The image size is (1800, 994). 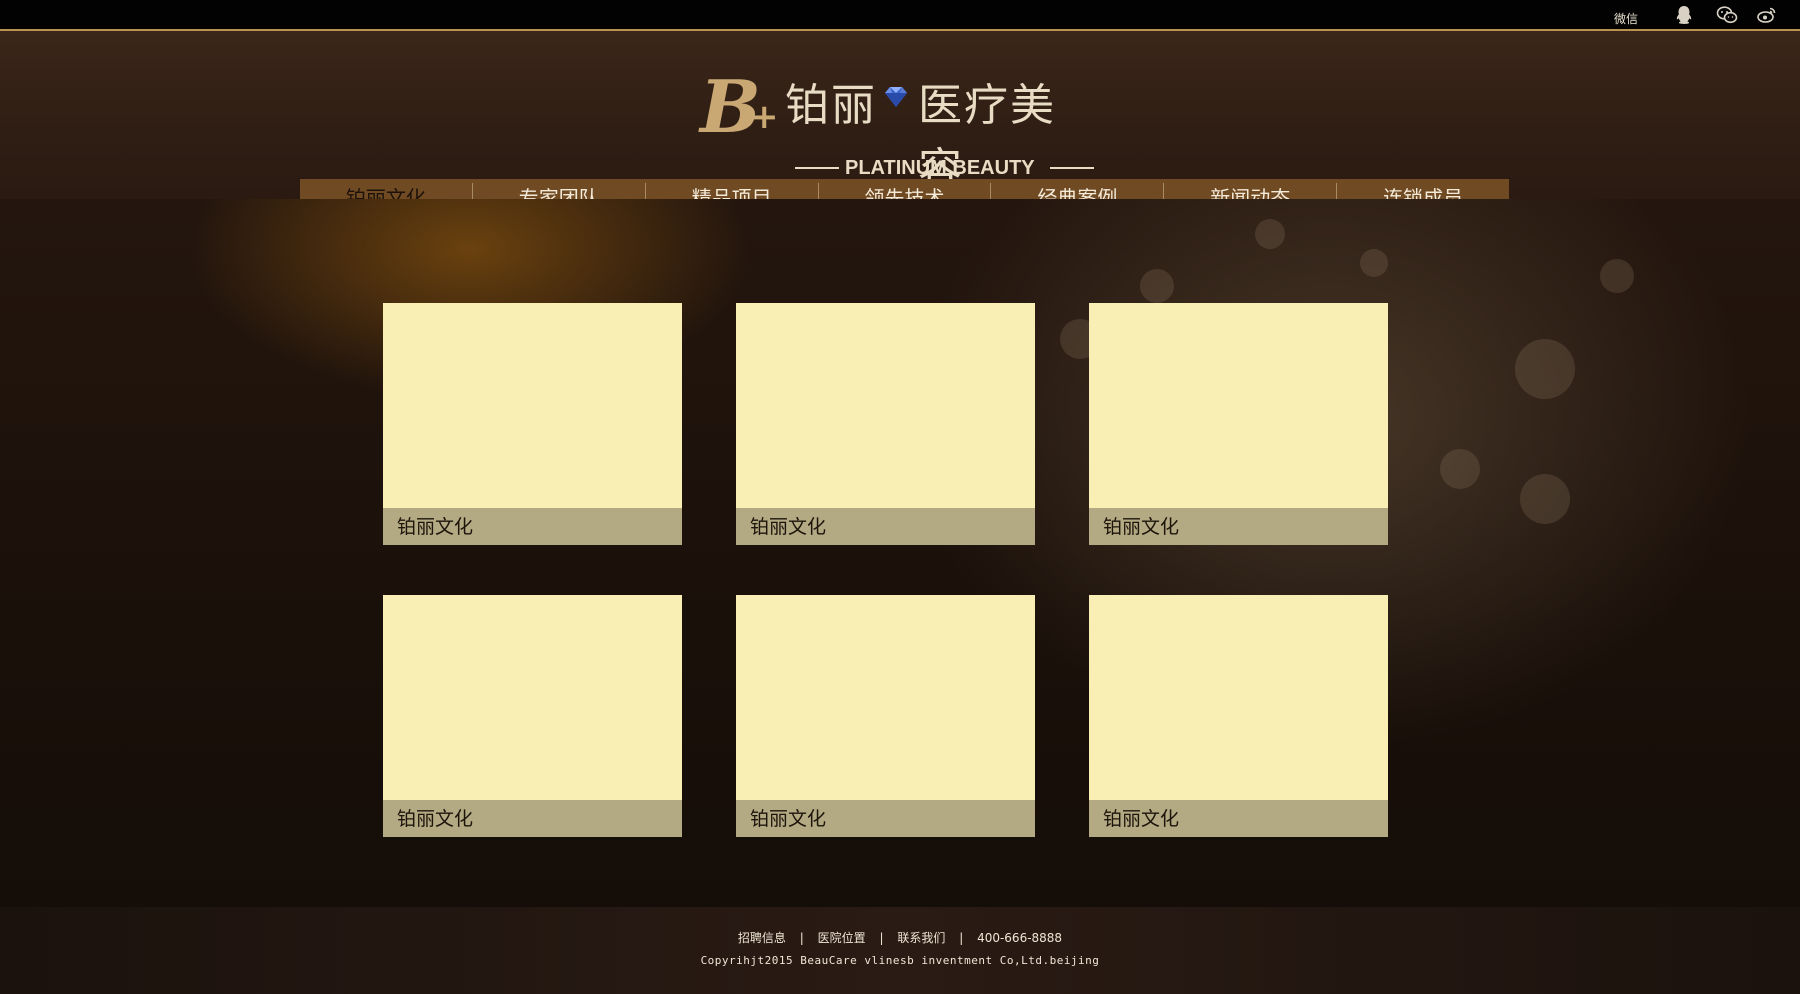 What do you see at coordinates (900, 15) in the screenshot?
I see `top-bar: 微信` at bounding box center [900, 15].